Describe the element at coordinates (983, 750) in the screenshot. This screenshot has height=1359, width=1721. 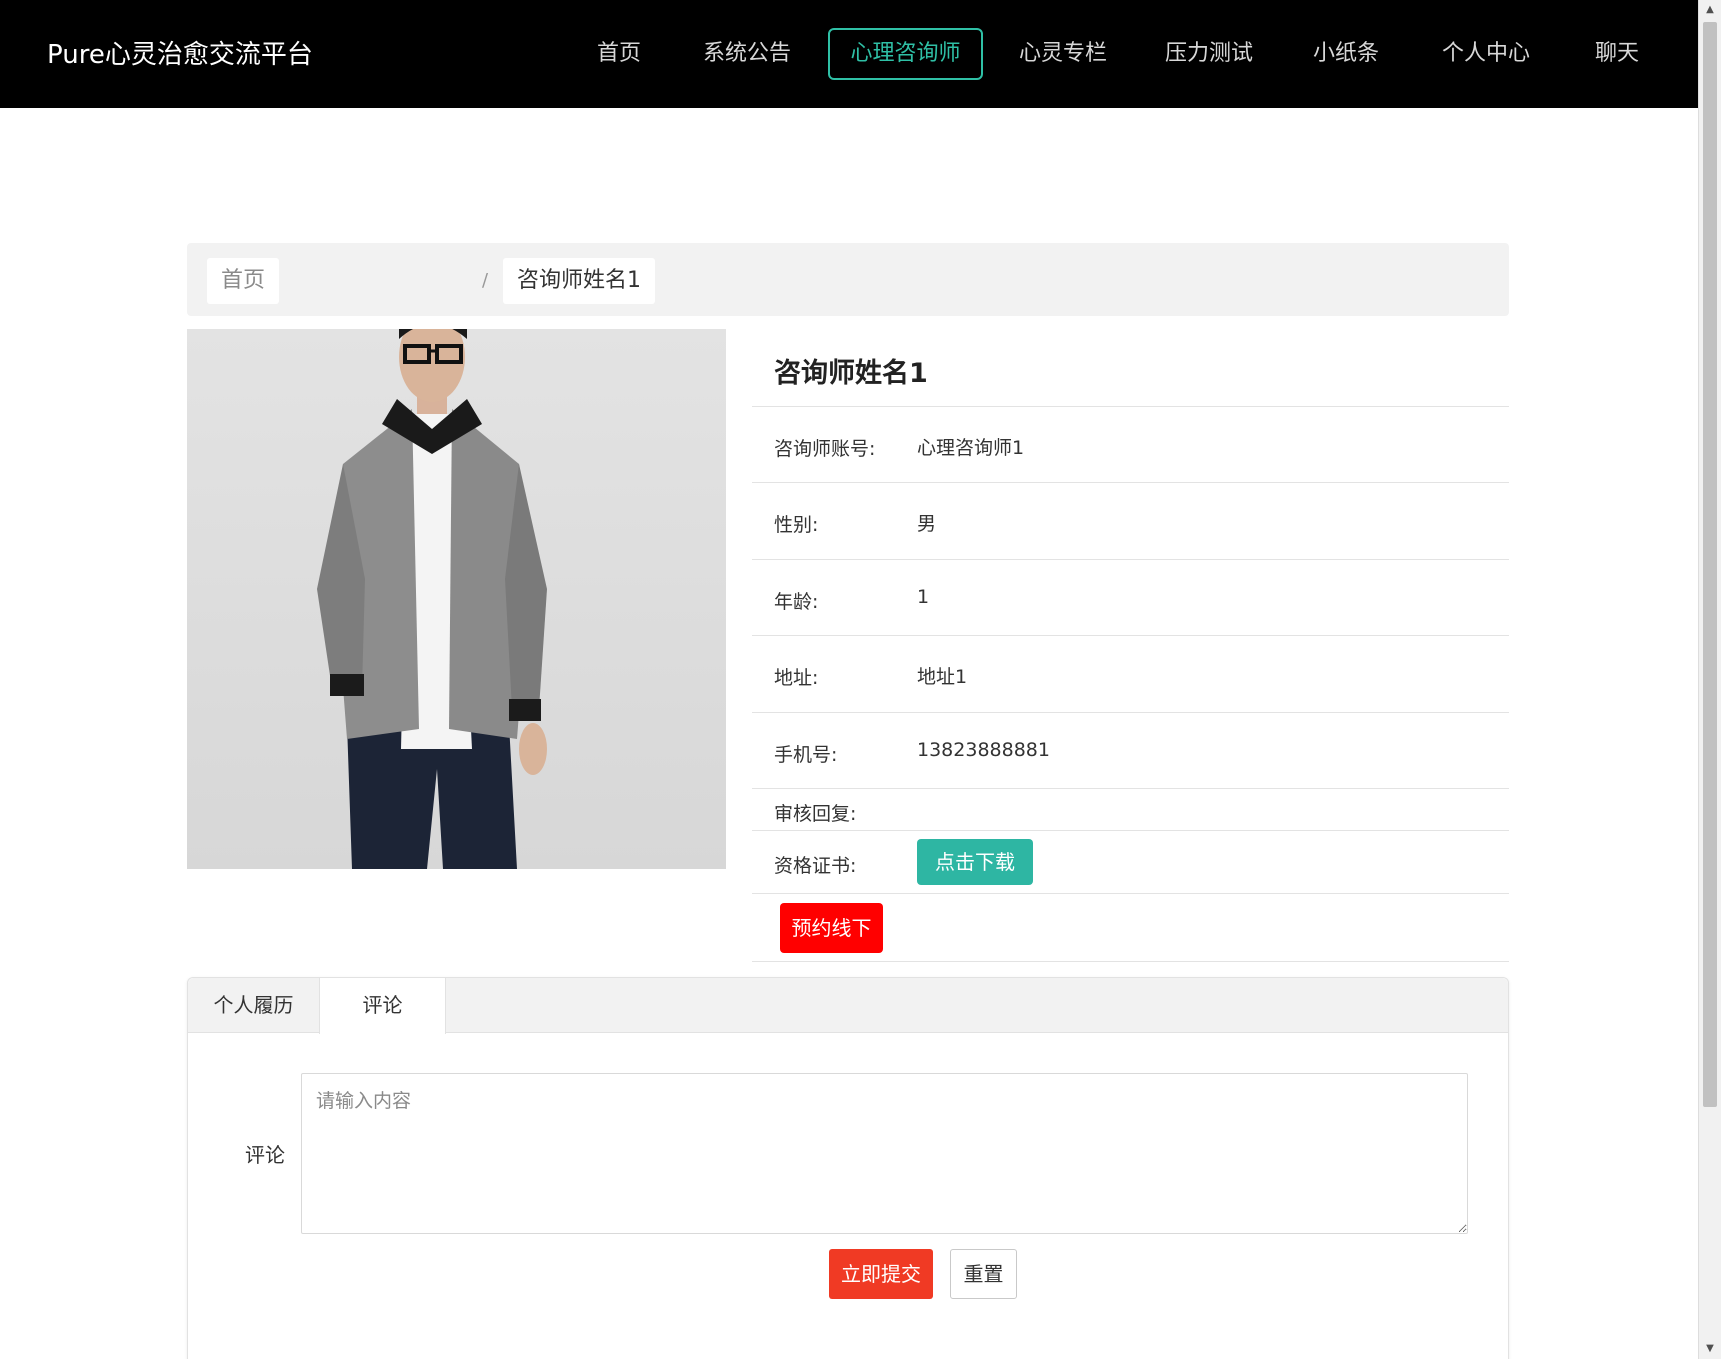
I see `field-value: 13823888881` at that location.